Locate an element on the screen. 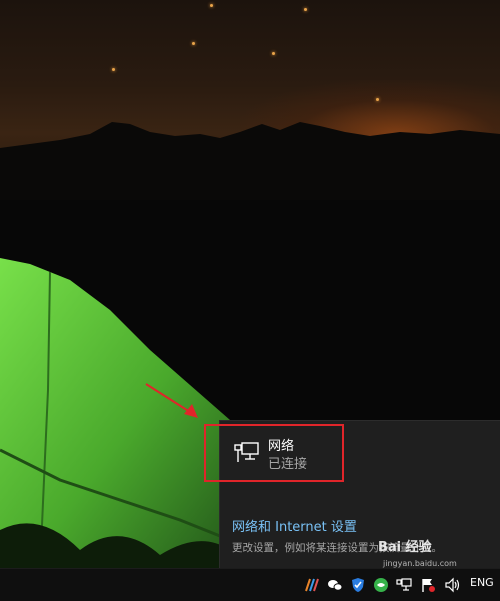  green-app-icon is located at coordinates (381, 585).